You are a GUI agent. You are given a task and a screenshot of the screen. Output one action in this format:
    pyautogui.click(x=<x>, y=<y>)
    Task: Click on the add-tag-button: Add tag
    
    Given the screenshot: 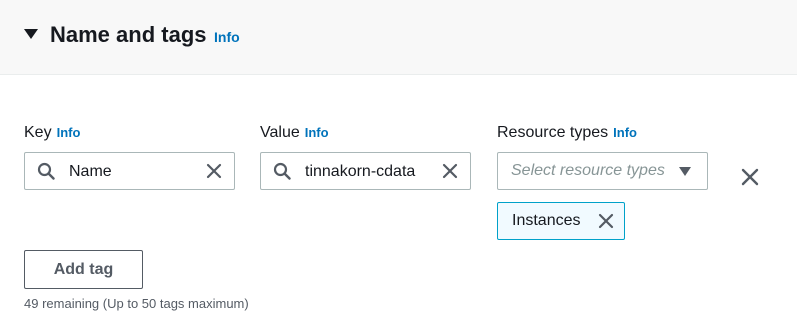 What is the action you would take?
    pyautogui.click(x=83, y=269)
    